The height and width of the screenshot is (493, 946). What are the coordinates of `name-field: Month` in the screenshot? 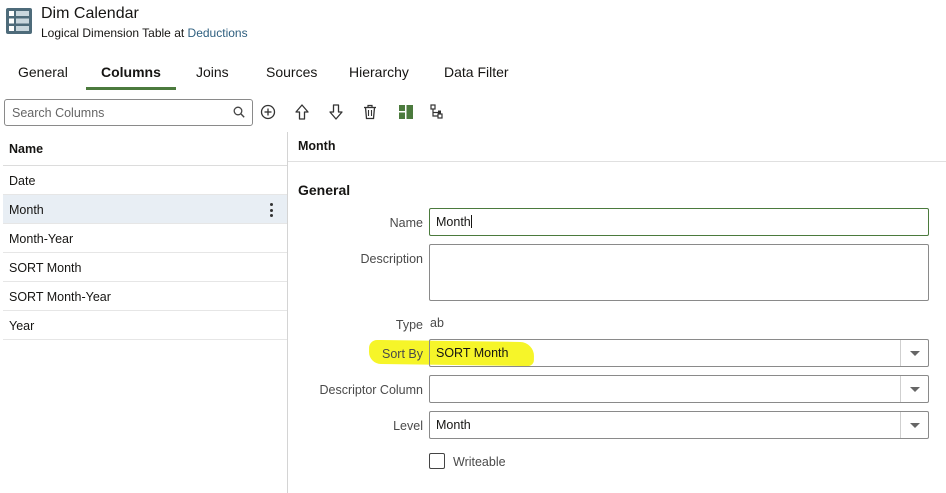 It's located at (679, 222).